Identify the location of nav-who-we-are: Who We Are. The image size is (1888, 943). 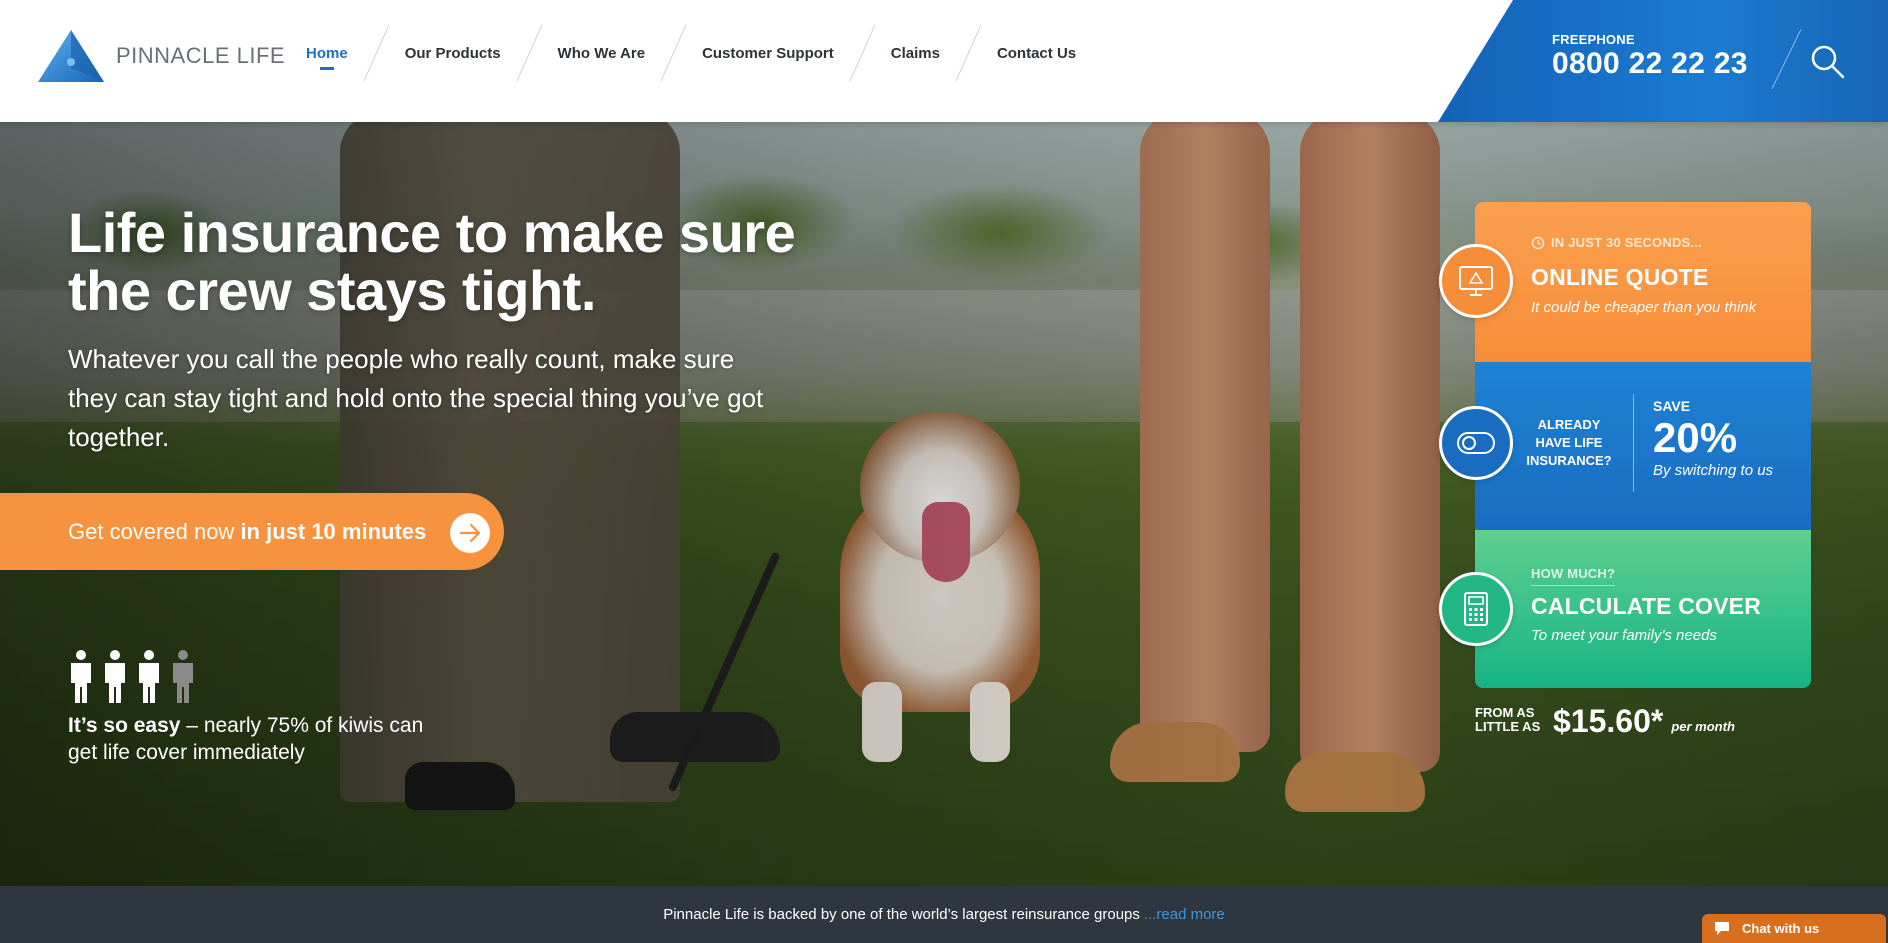
(602, 53).